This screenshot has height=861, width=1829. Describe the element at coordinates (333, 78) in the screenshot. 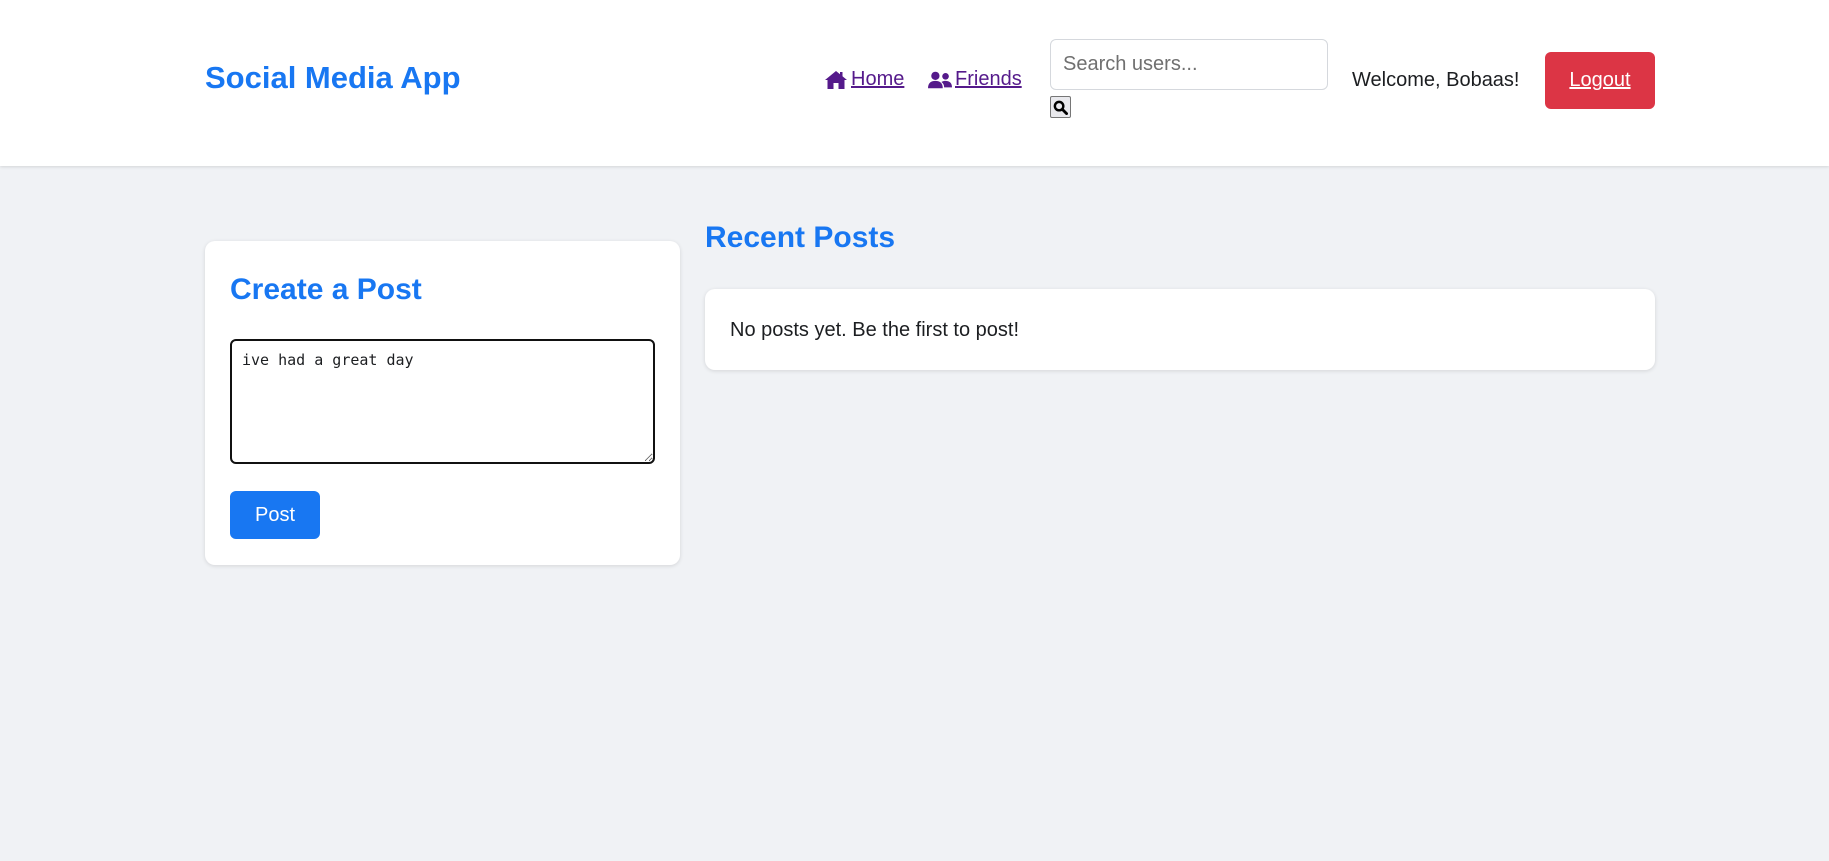

I see `app-logo-title: Social Media App` at that location.